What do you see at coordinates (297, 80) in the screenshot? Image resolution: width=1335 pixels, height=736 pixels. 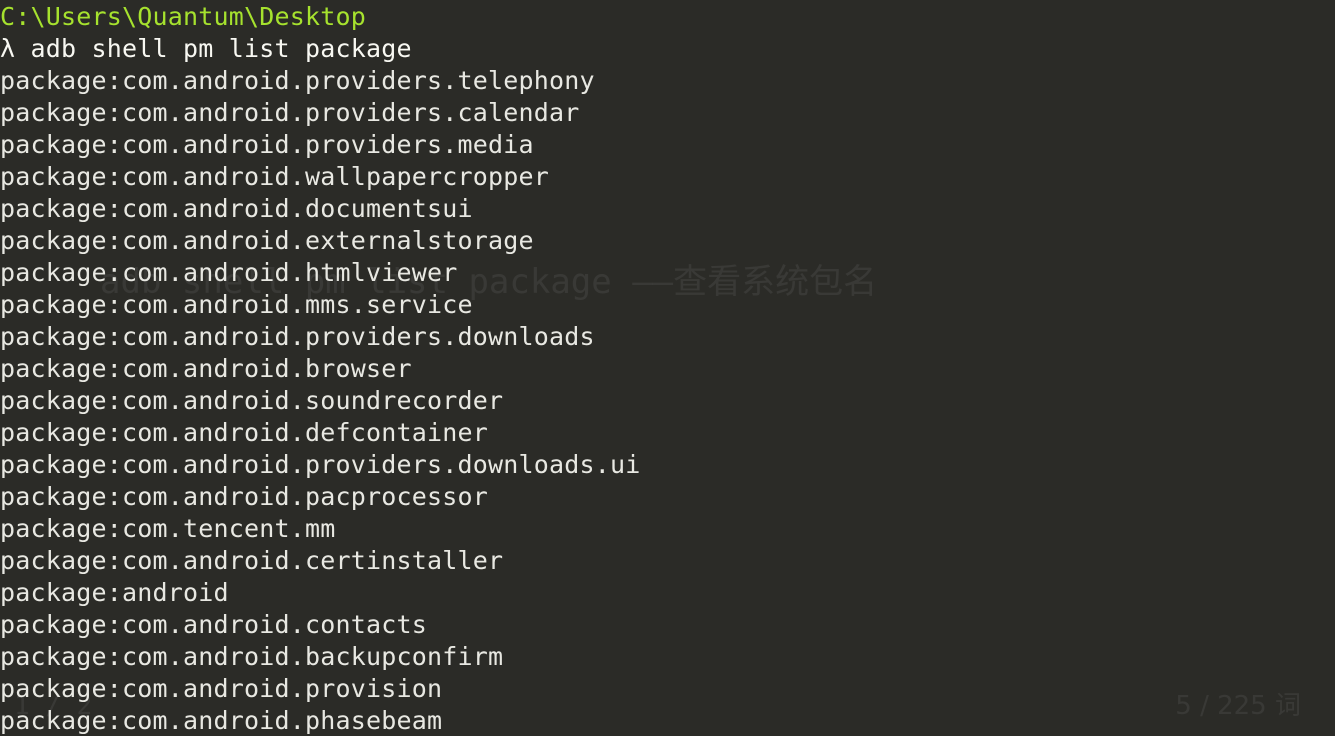 I see `output-line: package:com.android.providers.telephony` at bounding box center [297, 80].